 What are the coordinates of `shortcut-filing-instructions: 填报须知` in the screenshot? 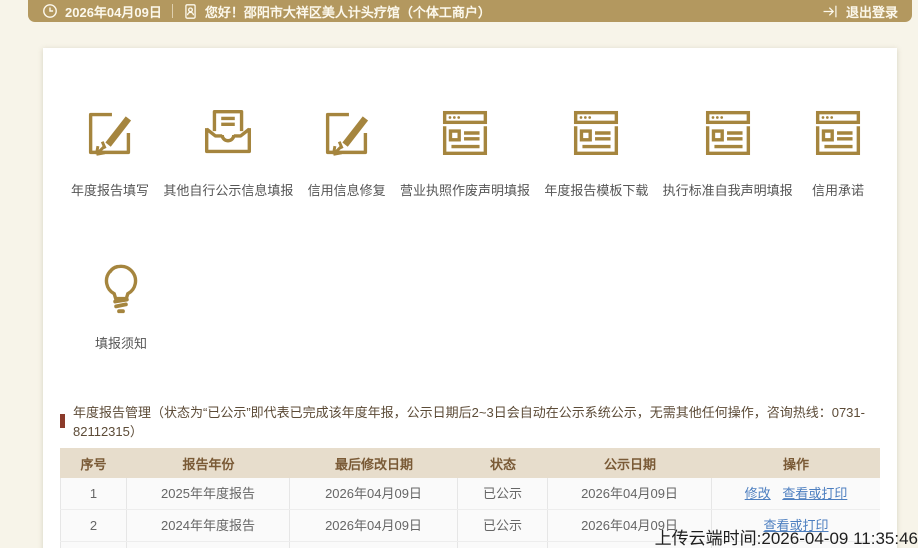 It's located at (121, 303).